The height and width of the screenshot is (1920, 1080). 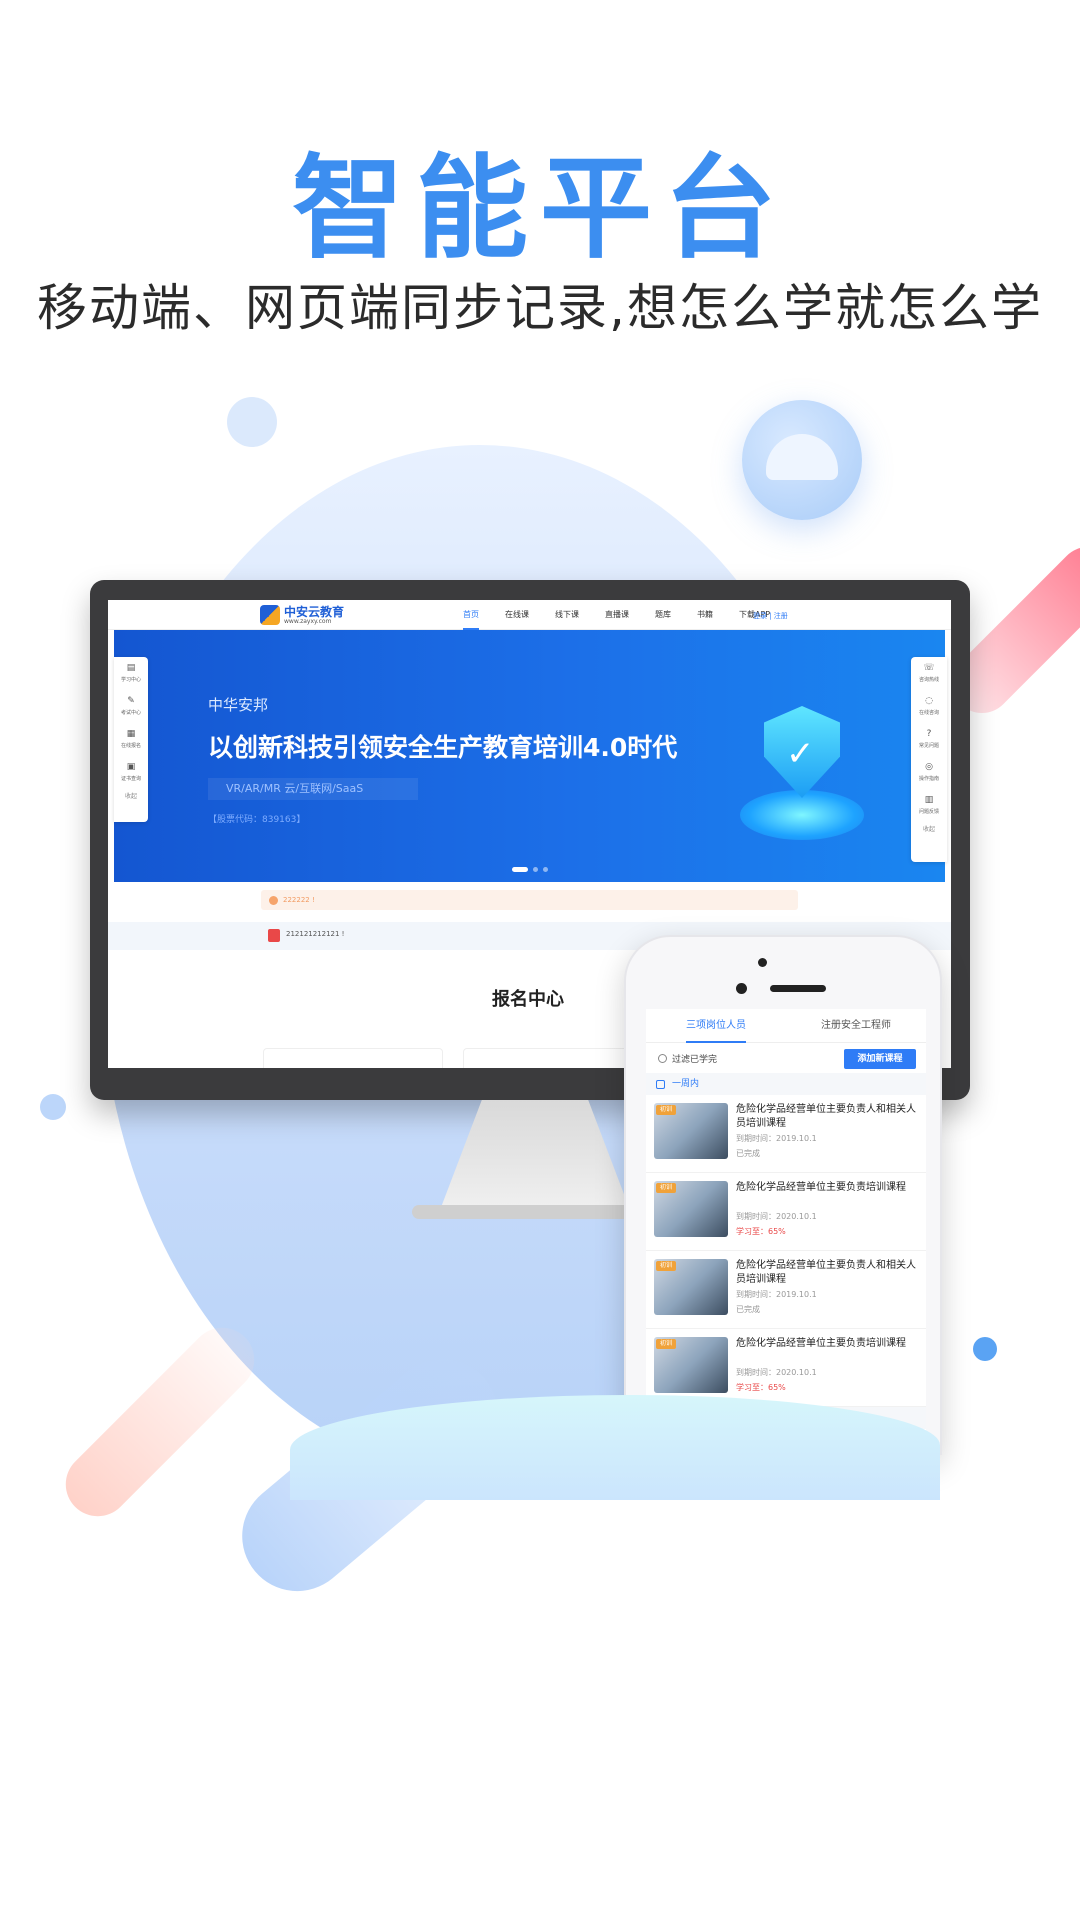 What do you see at coordinates (238, 705) in the screenshot?
I see `banner-tag: 中华安邦` at bounding box center [238, 705].